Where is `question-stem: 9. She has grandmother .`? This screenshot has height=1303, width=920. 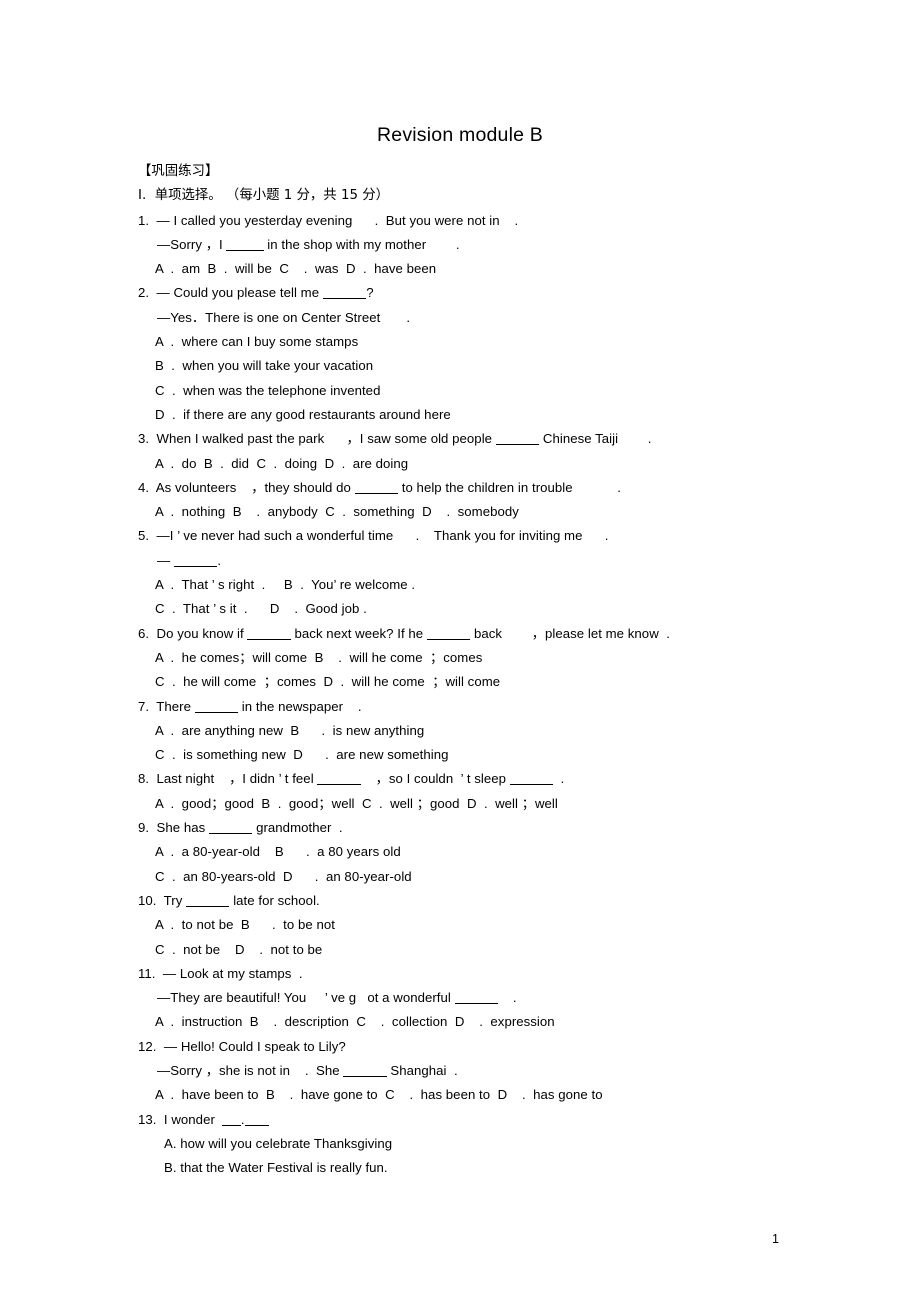 question-stem: 9. She has grandmother . is located at coordinates (240, 828).